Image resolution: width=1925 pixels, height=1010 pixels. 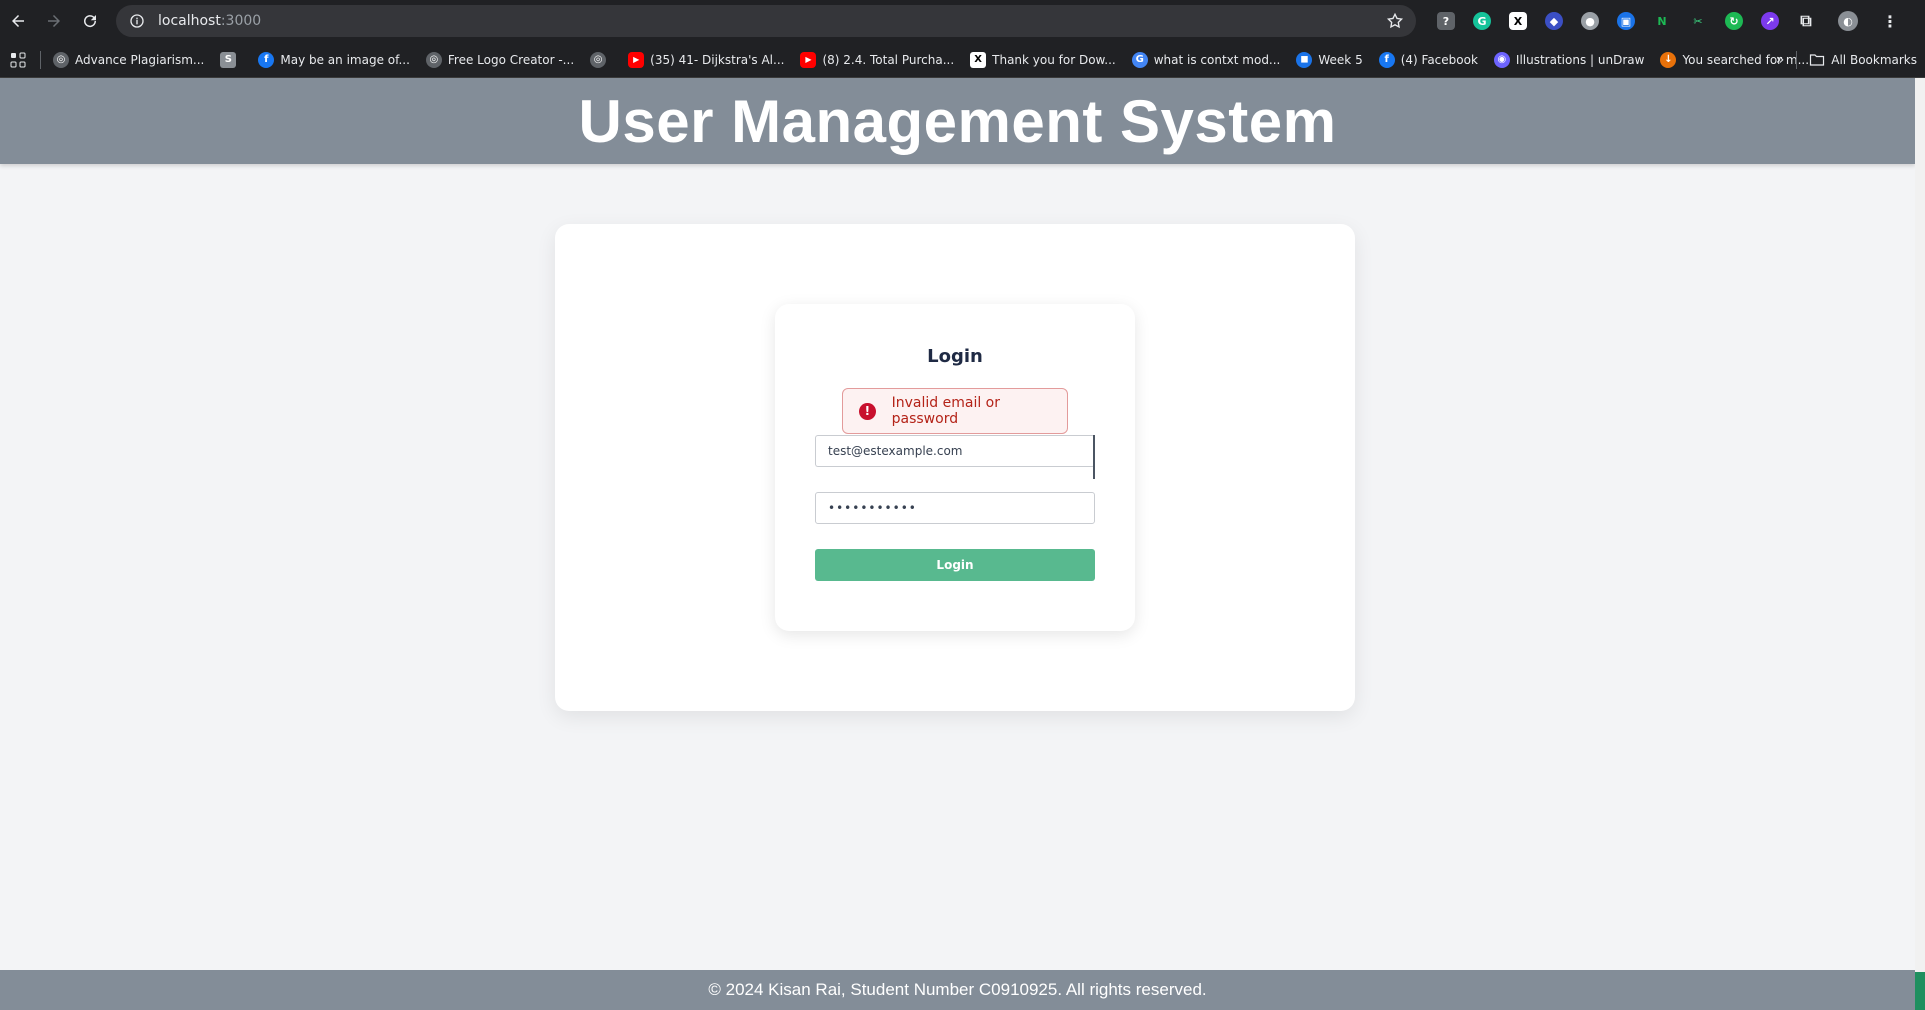 What do you see at coordinates (1094, 457) in the screenshot?
I see `text-cursor` at bounding box center [1094, 457].